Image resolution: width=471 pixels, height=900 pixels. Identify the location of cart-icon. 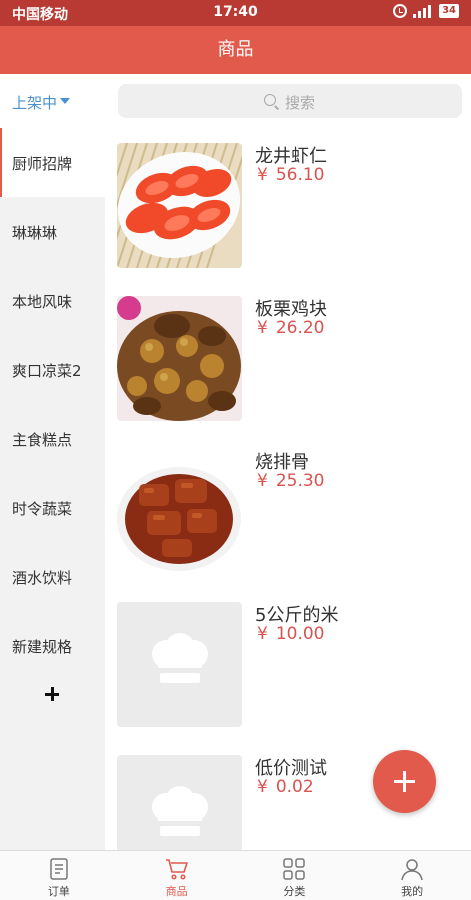
(177, 869).